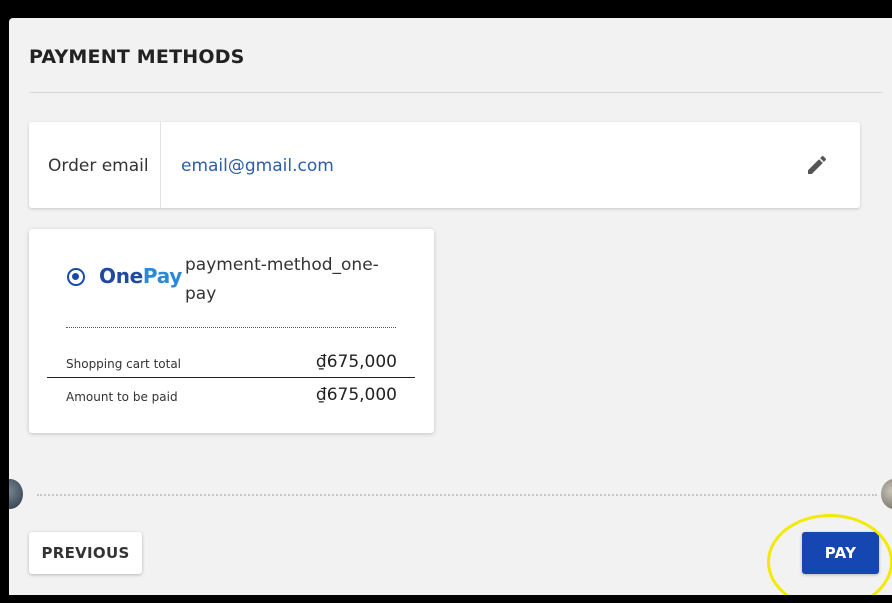 The image size is (892, 603). Describe the element at coordinates (840, 553) in the screenshot. I see `pay-button: PAY` at that location.